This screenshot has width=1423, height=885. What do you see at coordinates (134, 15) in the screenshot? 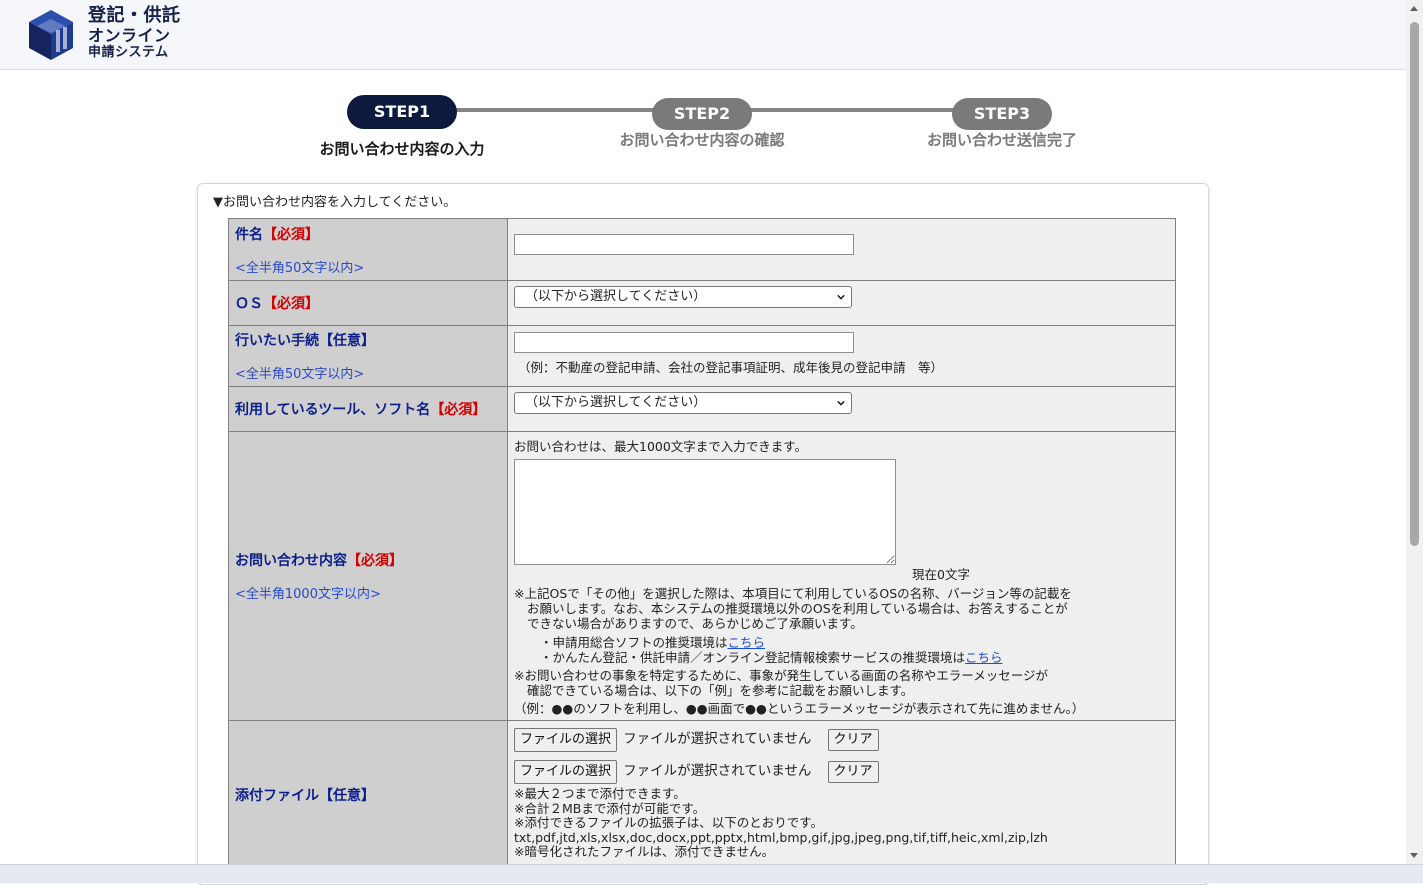
I see `logo-line-1: 登記・供託` at bounding box center [134, 15].